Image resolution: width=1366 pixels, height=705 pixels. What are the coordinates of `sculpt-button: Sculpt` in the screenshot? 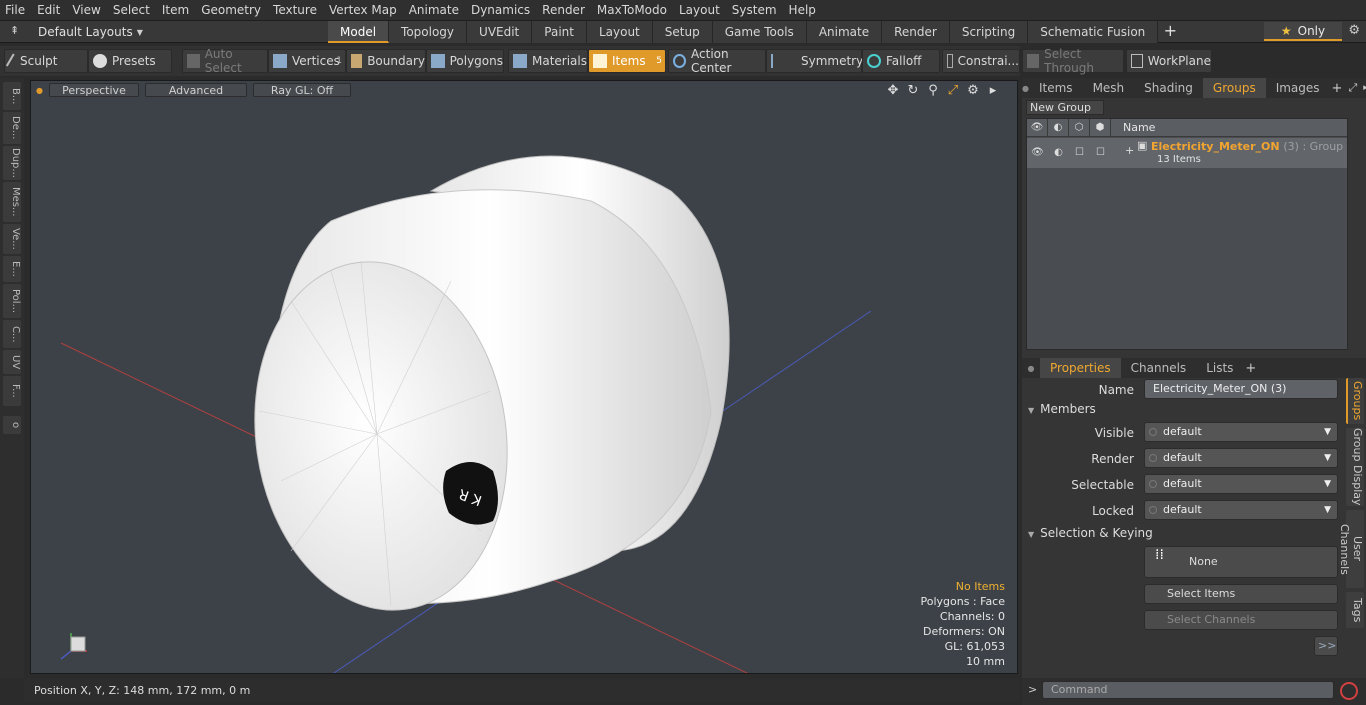 It's located at (46, 61).